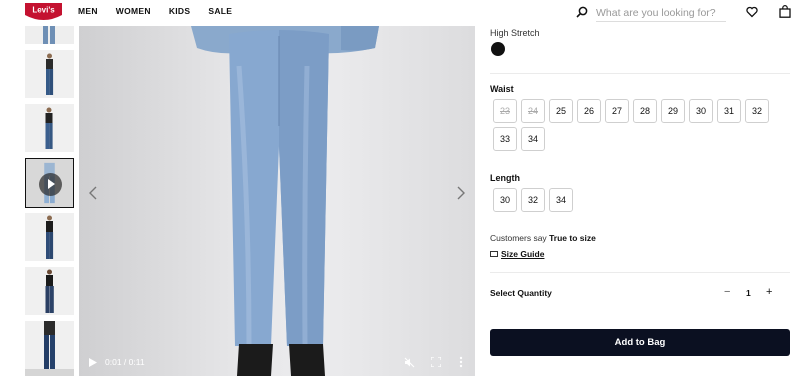 The width and height of the screenshot is (800, 376). What do you see at coordinates (461, 362) in the screenshot?
I see `more-options-icon` at bounding box center [461, 362].